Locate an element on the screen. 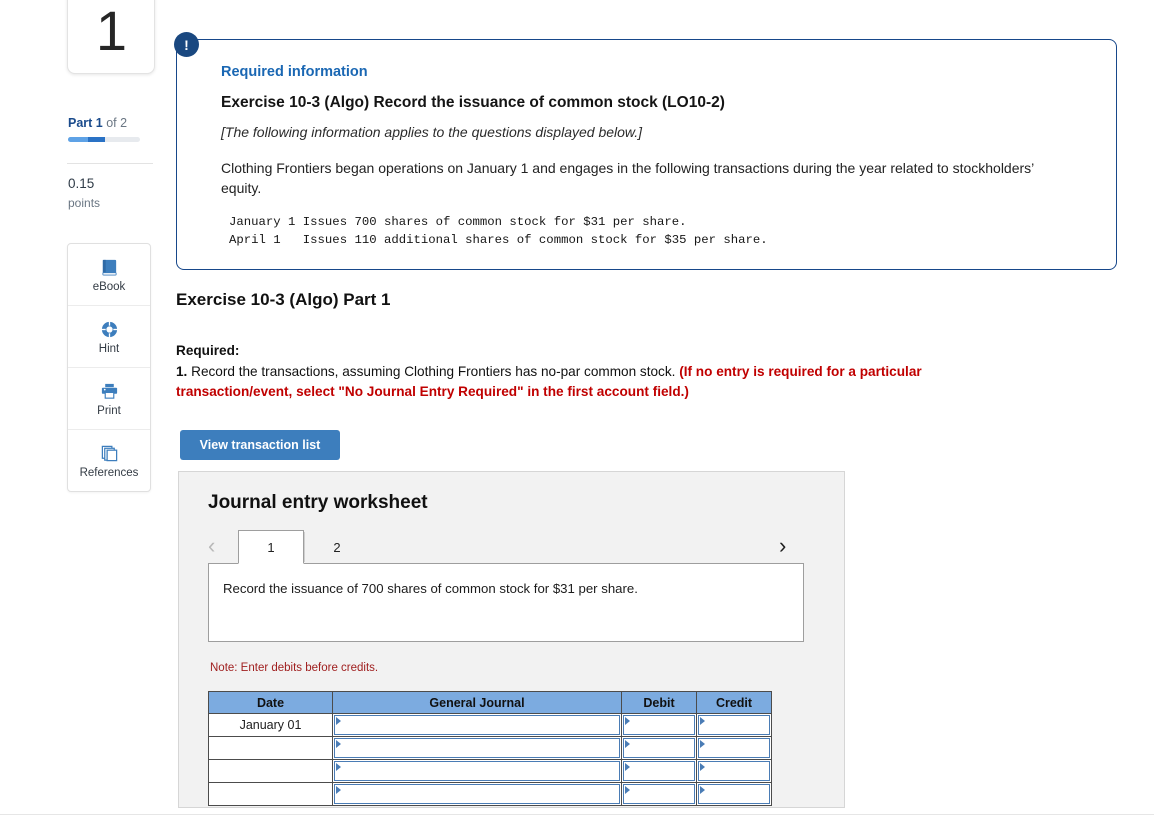 The image size is (1154, 818). printer-icon is located at coordinates (109, 391).